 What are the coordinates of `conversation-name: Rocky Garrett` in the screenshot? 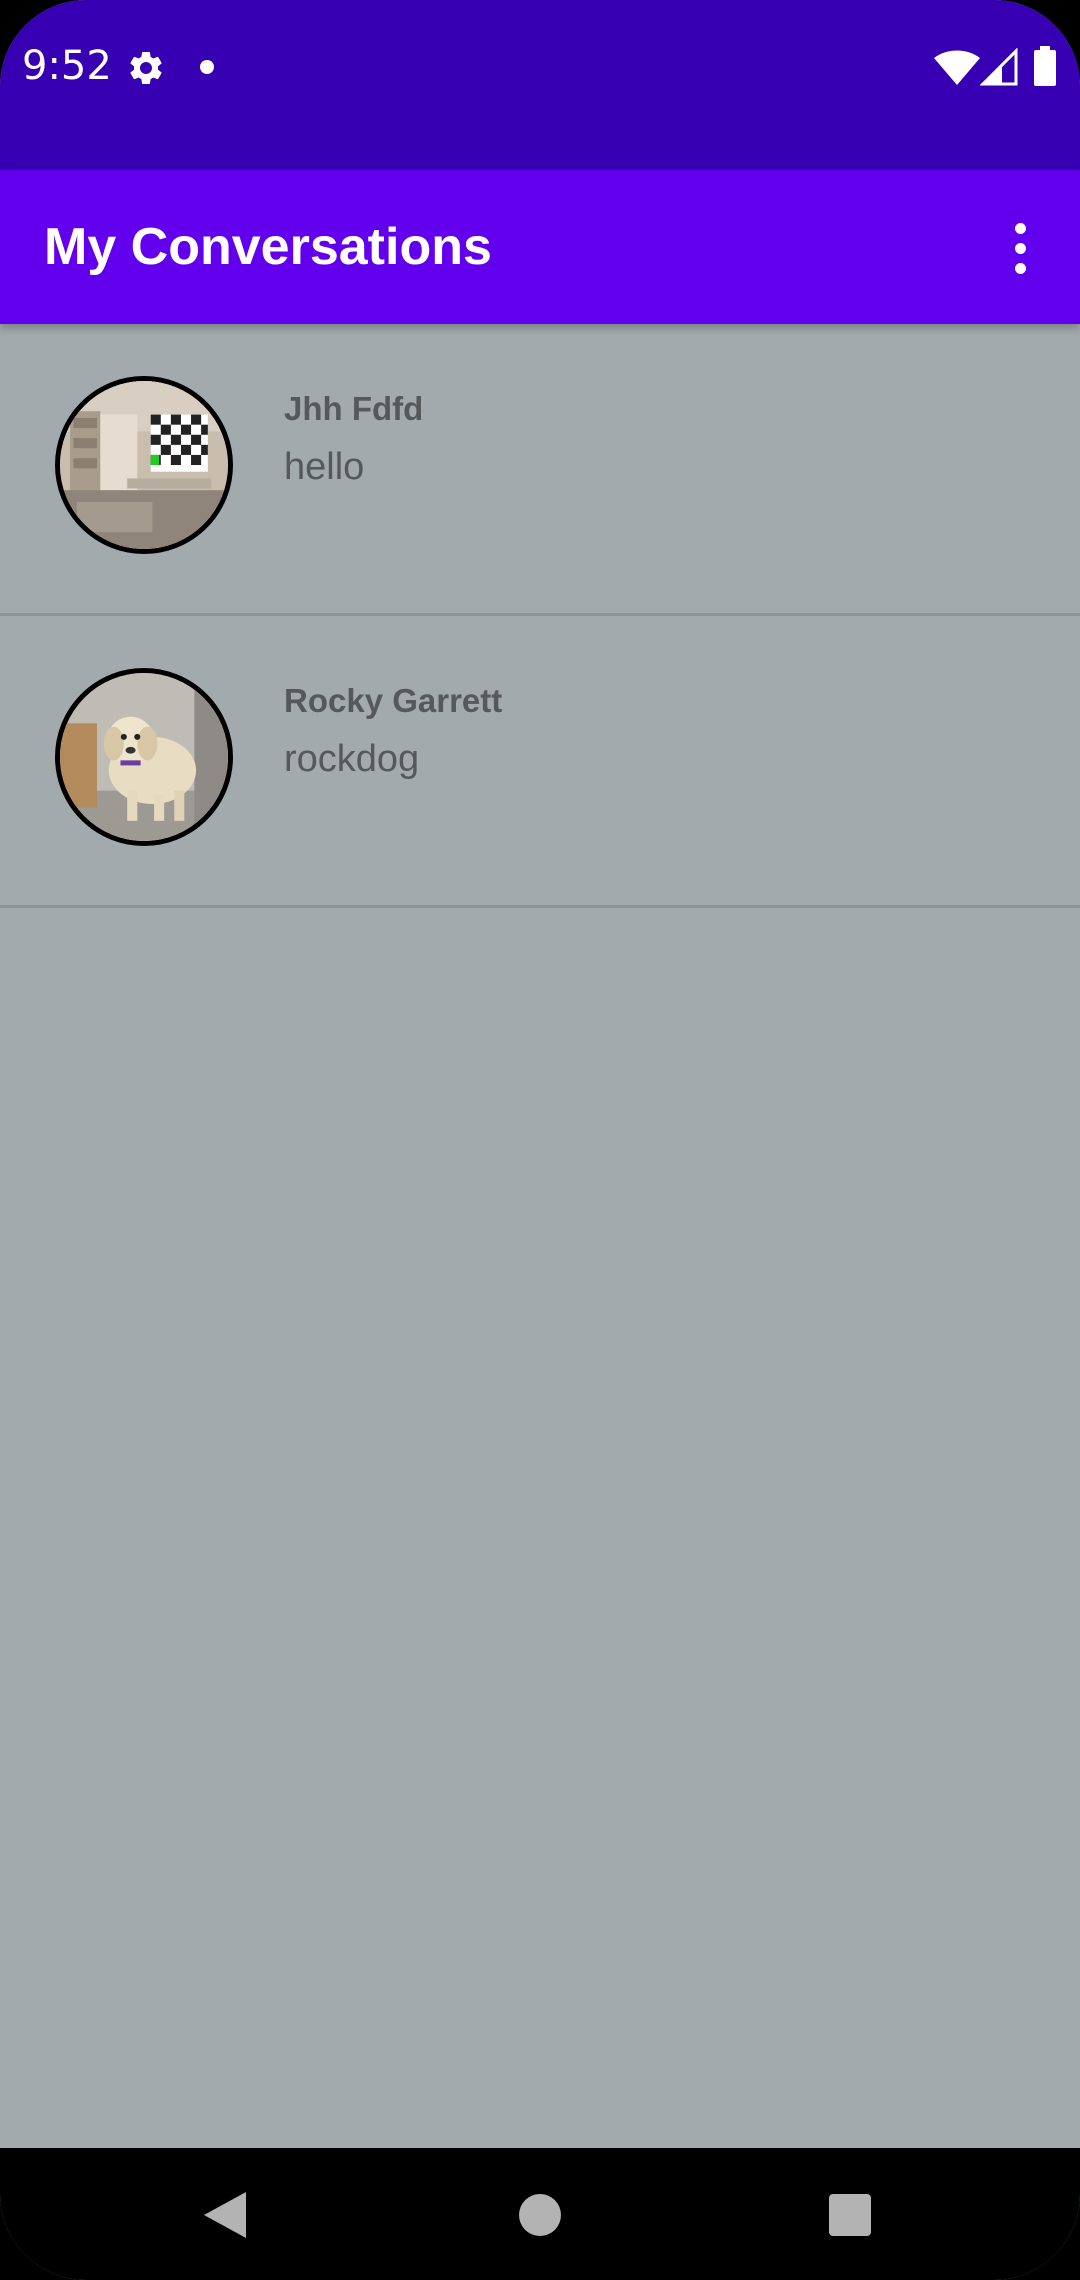 It's located at (393, 700).